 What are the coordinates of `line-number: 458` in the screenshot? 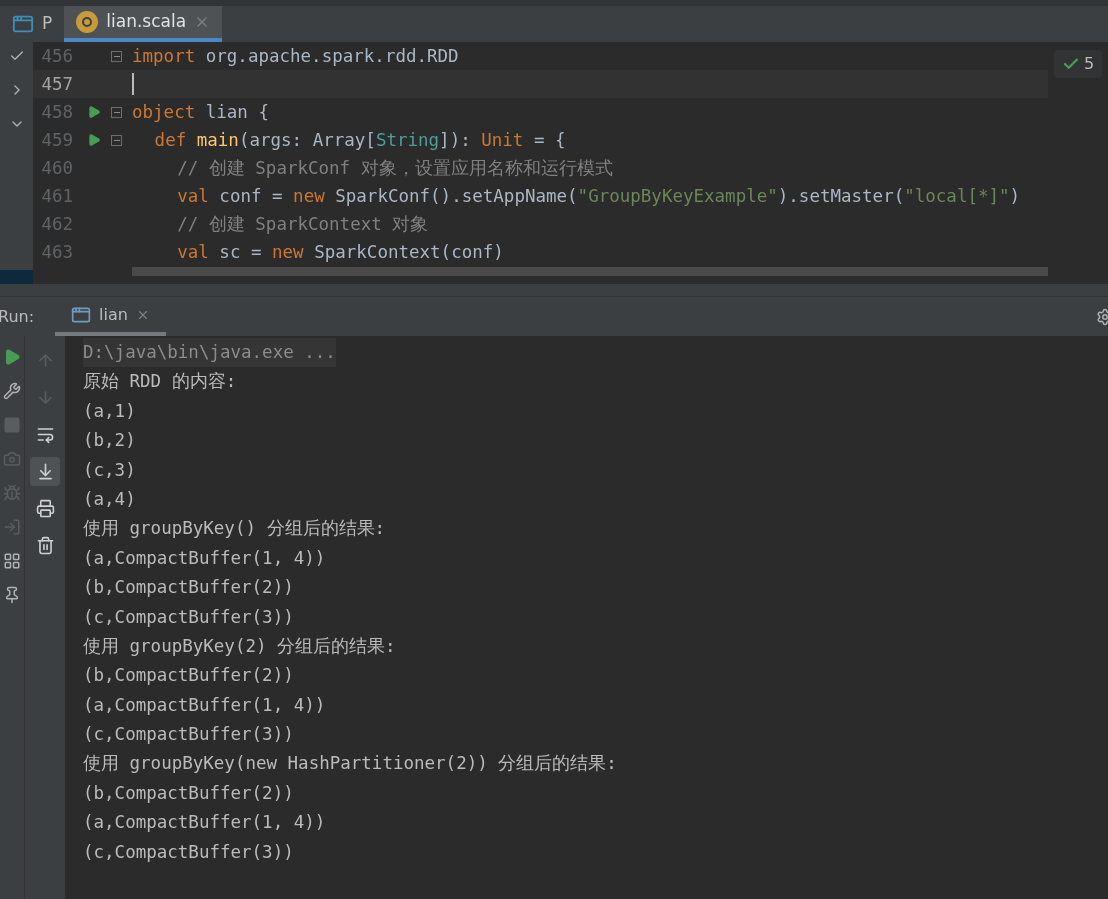 It's located at (56, 112).